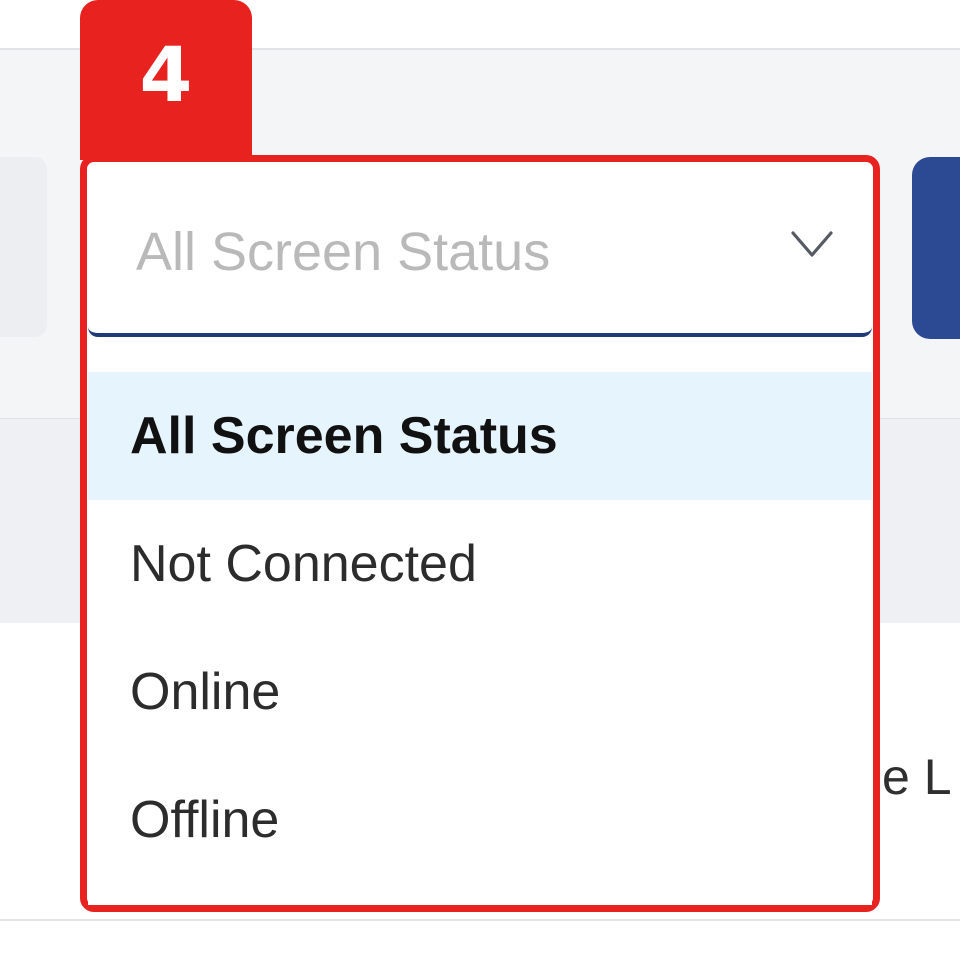 The width and height of the screenshot is (960, 964). Describe the element at coordinates (205, 692) in the screenshot. I see `option-label: Online` at that location.